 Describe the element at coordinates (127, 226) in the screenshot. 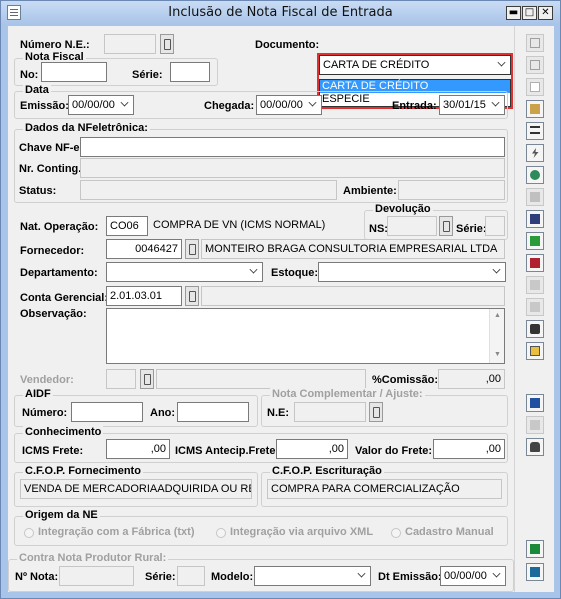

I see `operacao-code-field: CO06` at that location.